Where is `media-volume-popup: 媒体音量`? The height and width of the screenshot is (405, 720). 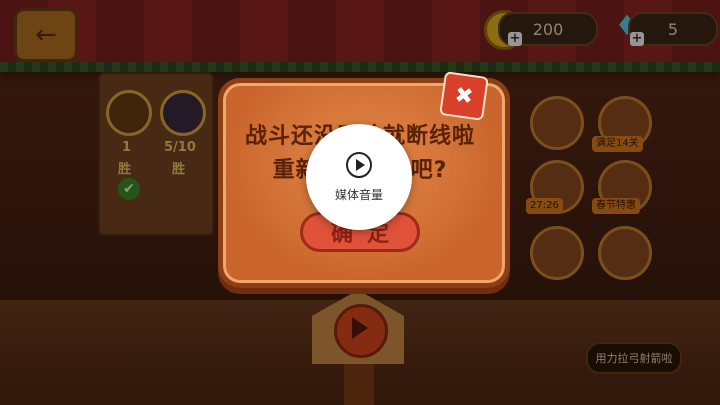 media-volume-popup: 媒体音量 is located at coordinates (359, 177).